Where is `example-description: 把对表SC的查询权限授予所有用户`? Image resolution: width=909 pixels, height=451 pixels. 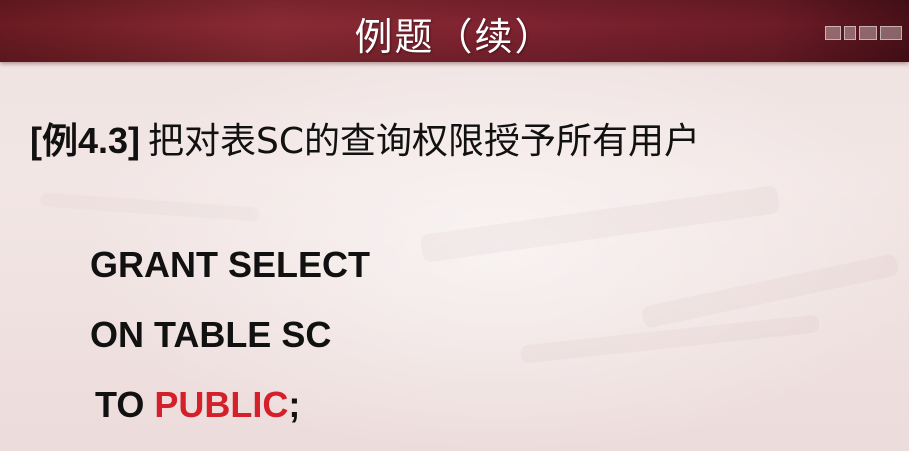 example-description: 把对表SC的查询权限授予所有用户 is located at coordinates (424, 141).